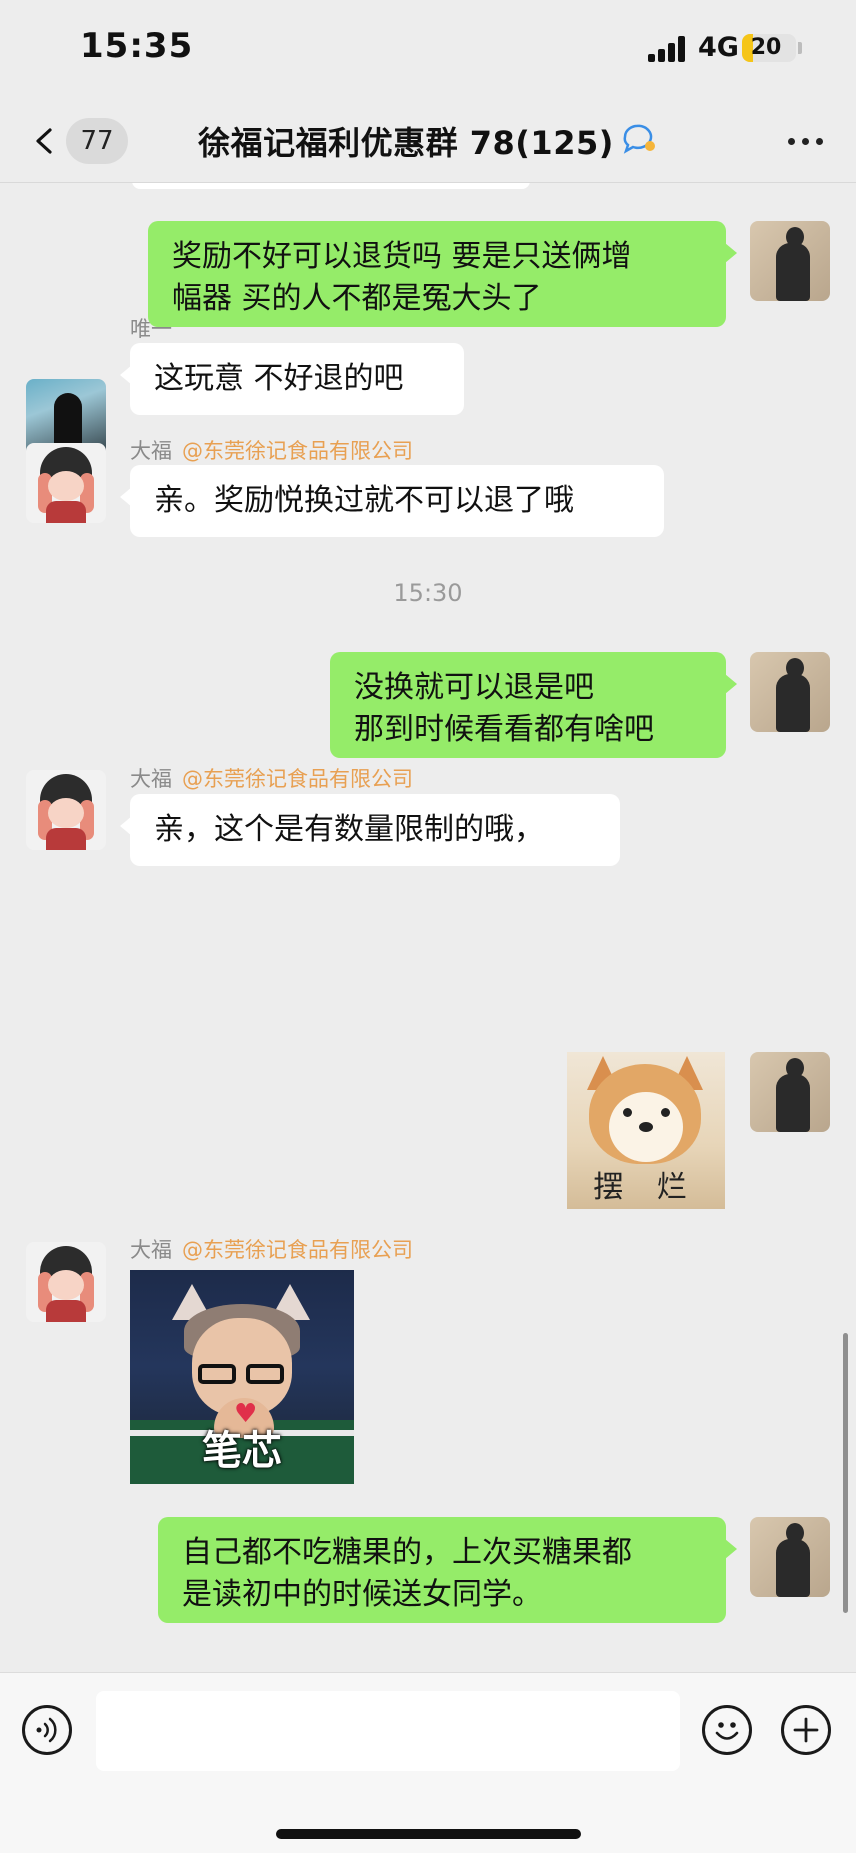 Image resolution: width=856 pixels, height=1853 pixels. I want to click on message-bubble-outgoing: 自己都不吃糖果的，上次买糖果都 是读初中的时候送女同学。, so click(447, 1570).